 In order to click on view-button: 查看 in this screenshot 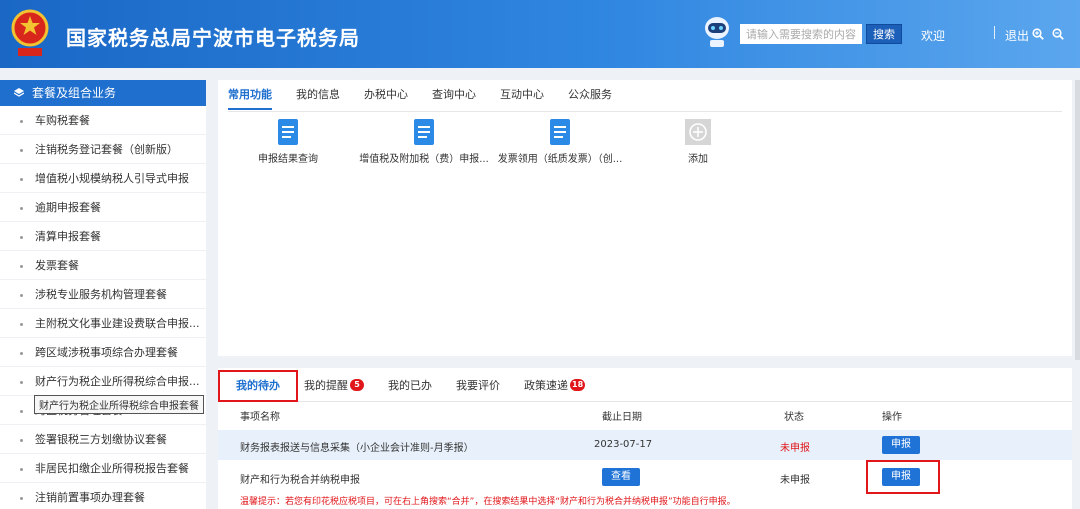, I will do `click(621, 477)`.